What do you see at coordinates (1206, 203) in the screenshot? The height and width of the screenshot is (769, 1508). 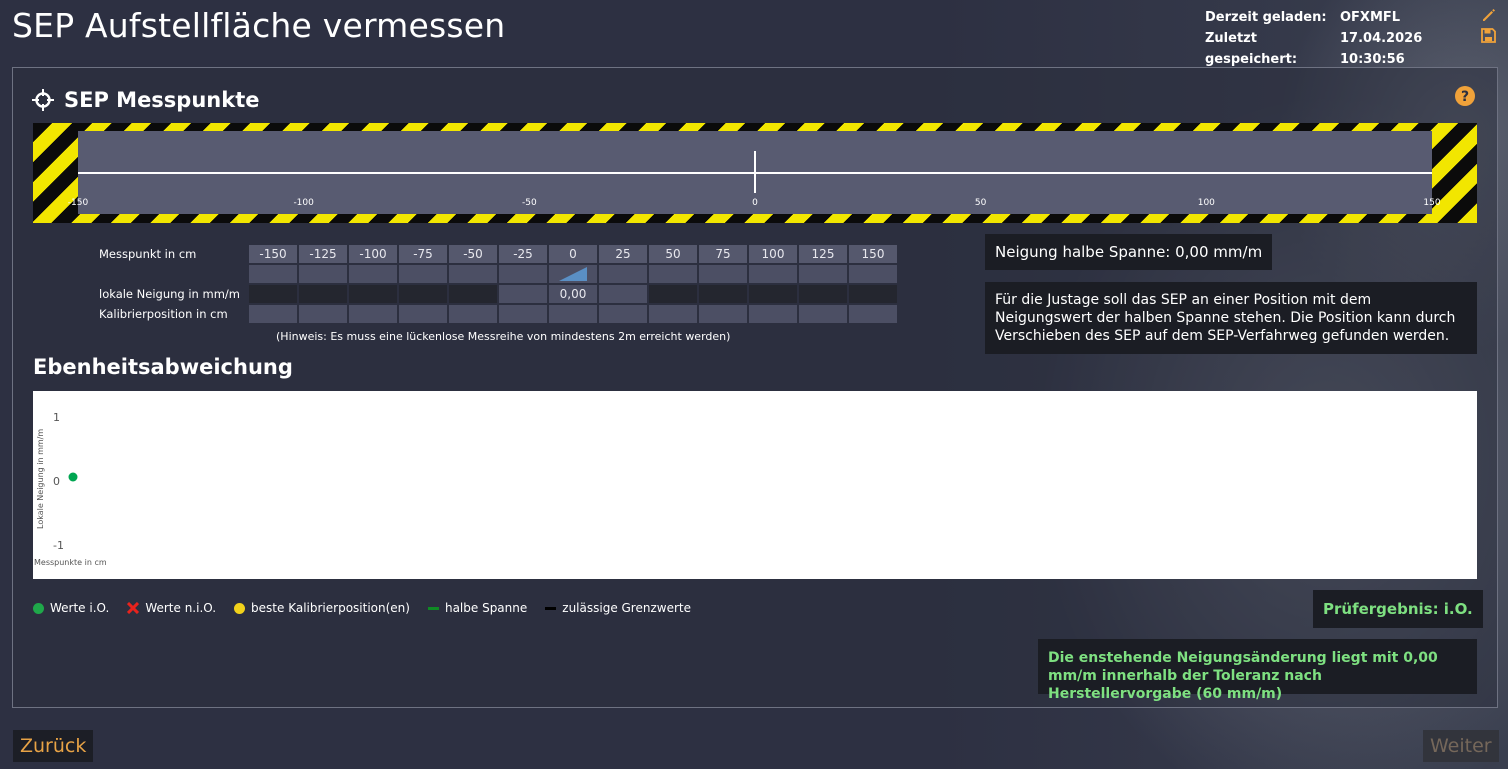 I see `ruler-tick: 100` at bounding box center [1206, 203].